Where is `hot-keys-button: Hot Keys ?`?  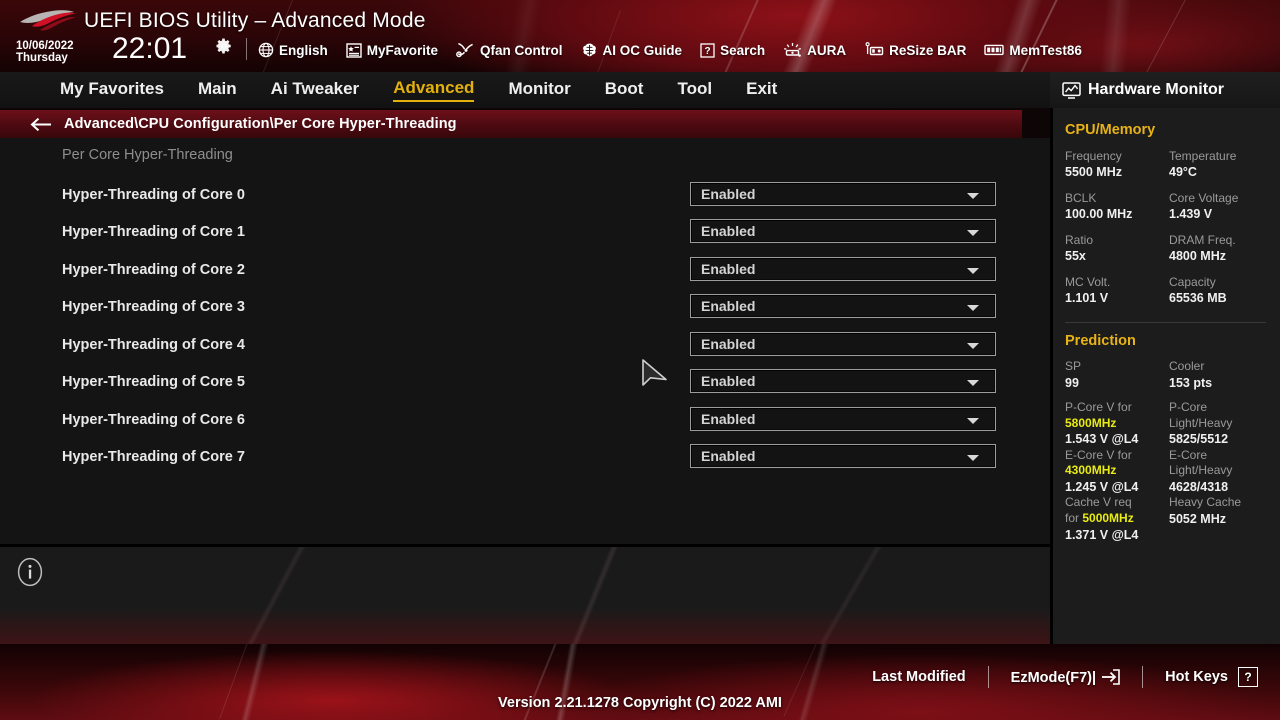 hot-keys-button: Hot Keys ? is located at coordinates (1211, 677).